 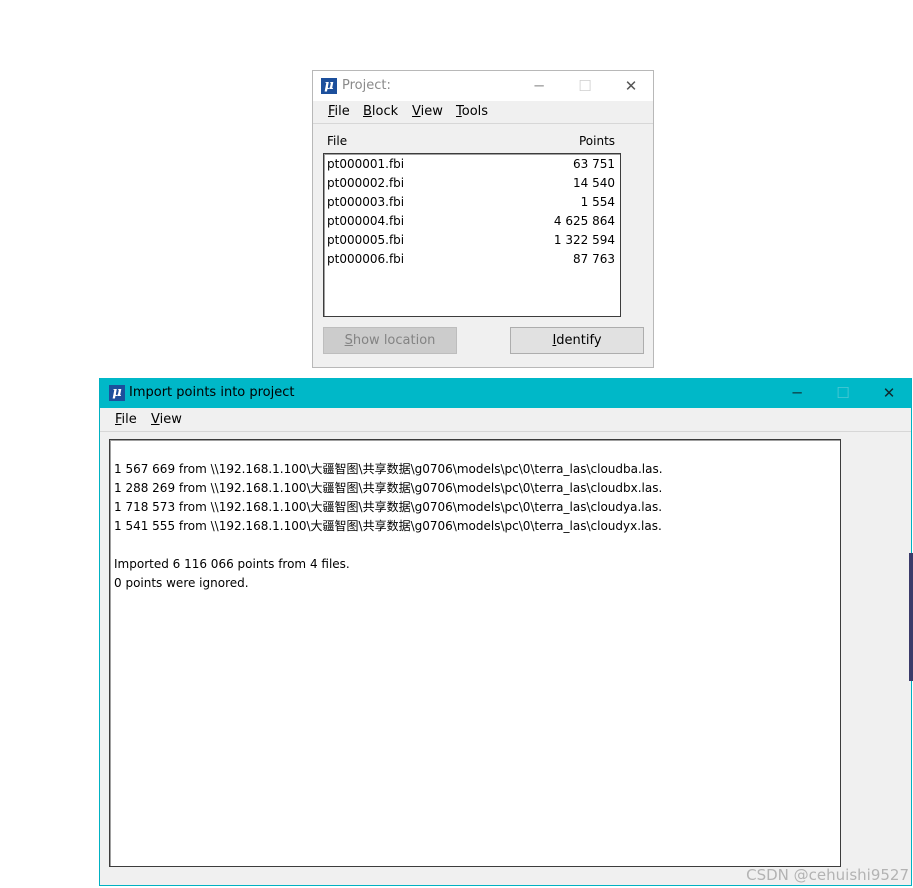 What do you see at coordinates (471, 240) in the screenshot?
I see `list-item: pt000005.fbi 1 322 594` at bounding box center [471, 240].